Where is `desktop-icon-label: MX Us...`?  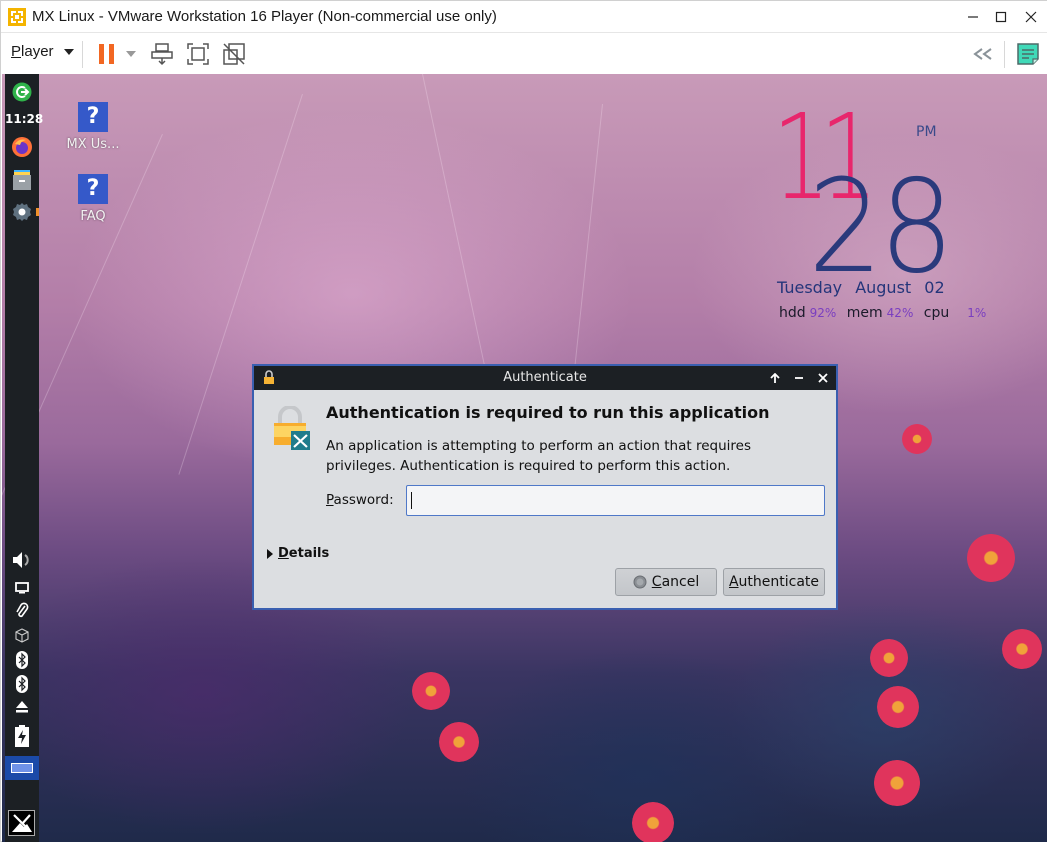 desktop-icon-label: MX Us... is located at coordinates (93, 144).